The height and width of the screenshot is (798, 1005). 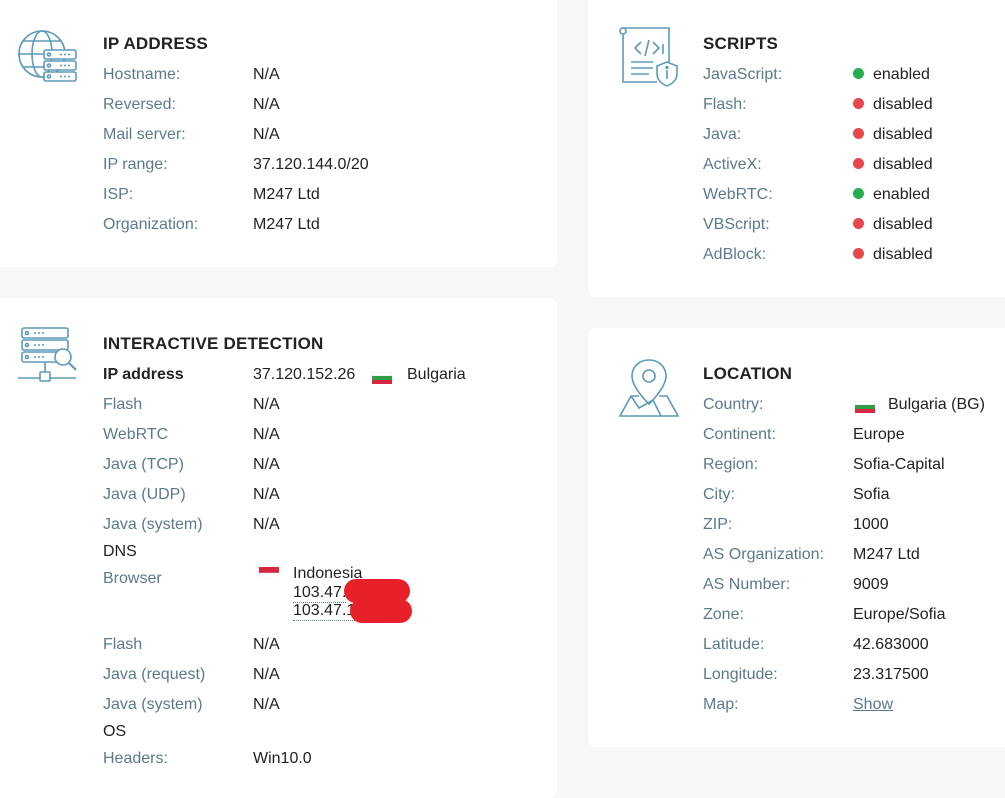 I want to click on server-search-icon, so click(x=47, y=354).